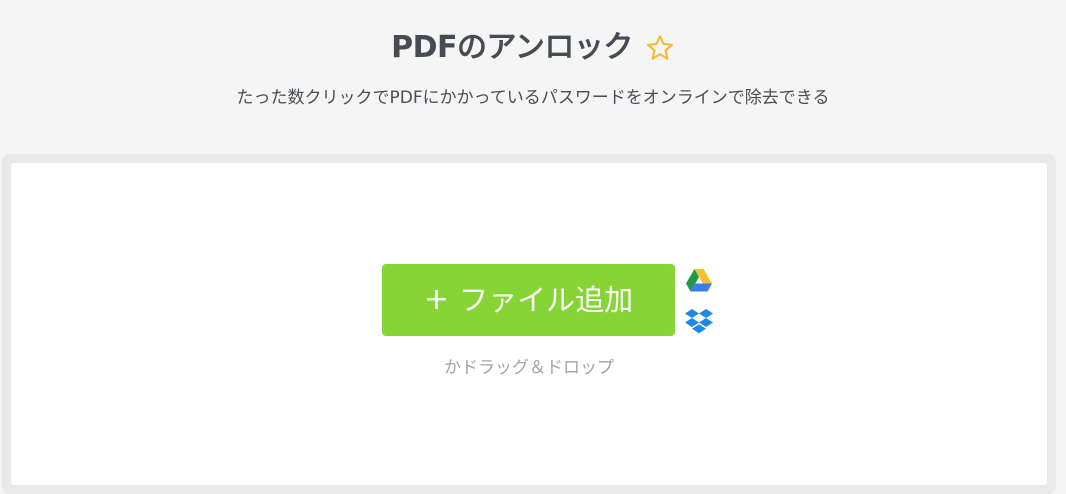  Describe the element at coordinates (529, 368) in the screenshot. I see `drag-drop-hint: かドラッグ＆ドロップ` at that location.